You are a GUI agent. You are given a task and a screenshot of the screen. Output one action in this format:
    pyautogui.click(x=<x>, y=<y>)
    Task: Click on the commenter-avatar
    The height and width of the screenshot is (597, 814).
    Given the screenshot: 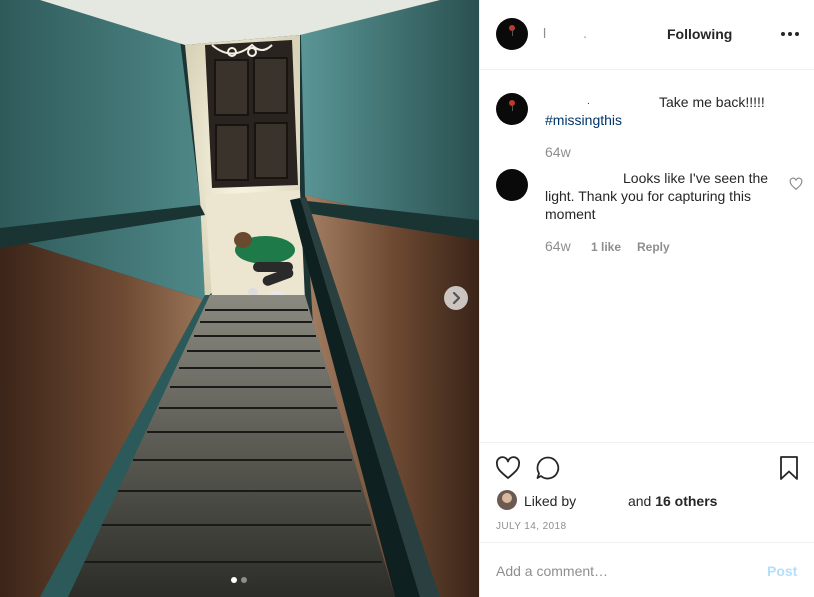 What is the action you would take?
    pyautogui.click(x=512, y=185)
    